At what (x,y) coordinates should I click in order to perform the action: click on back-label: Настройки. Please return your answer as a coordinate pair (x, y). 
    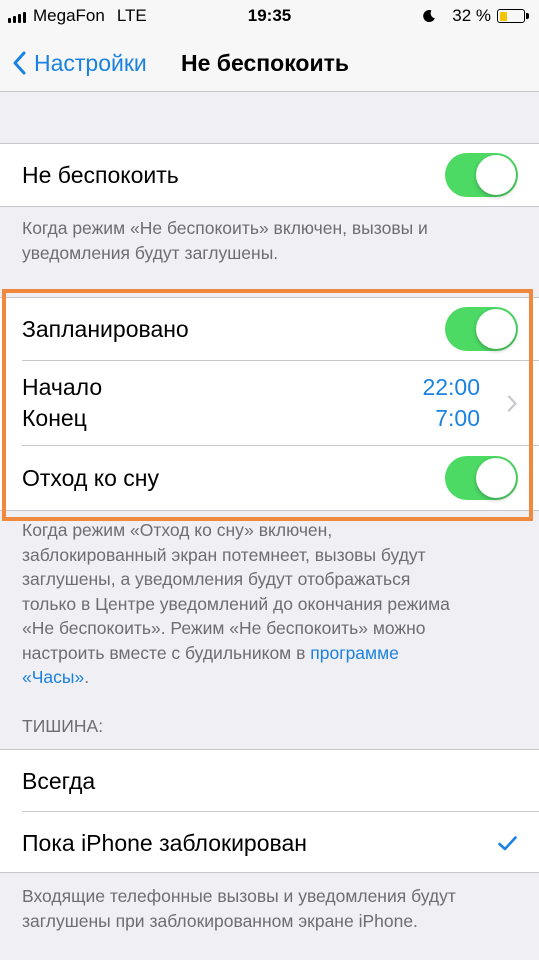
    Looking at the image, I should click on (90, 62).